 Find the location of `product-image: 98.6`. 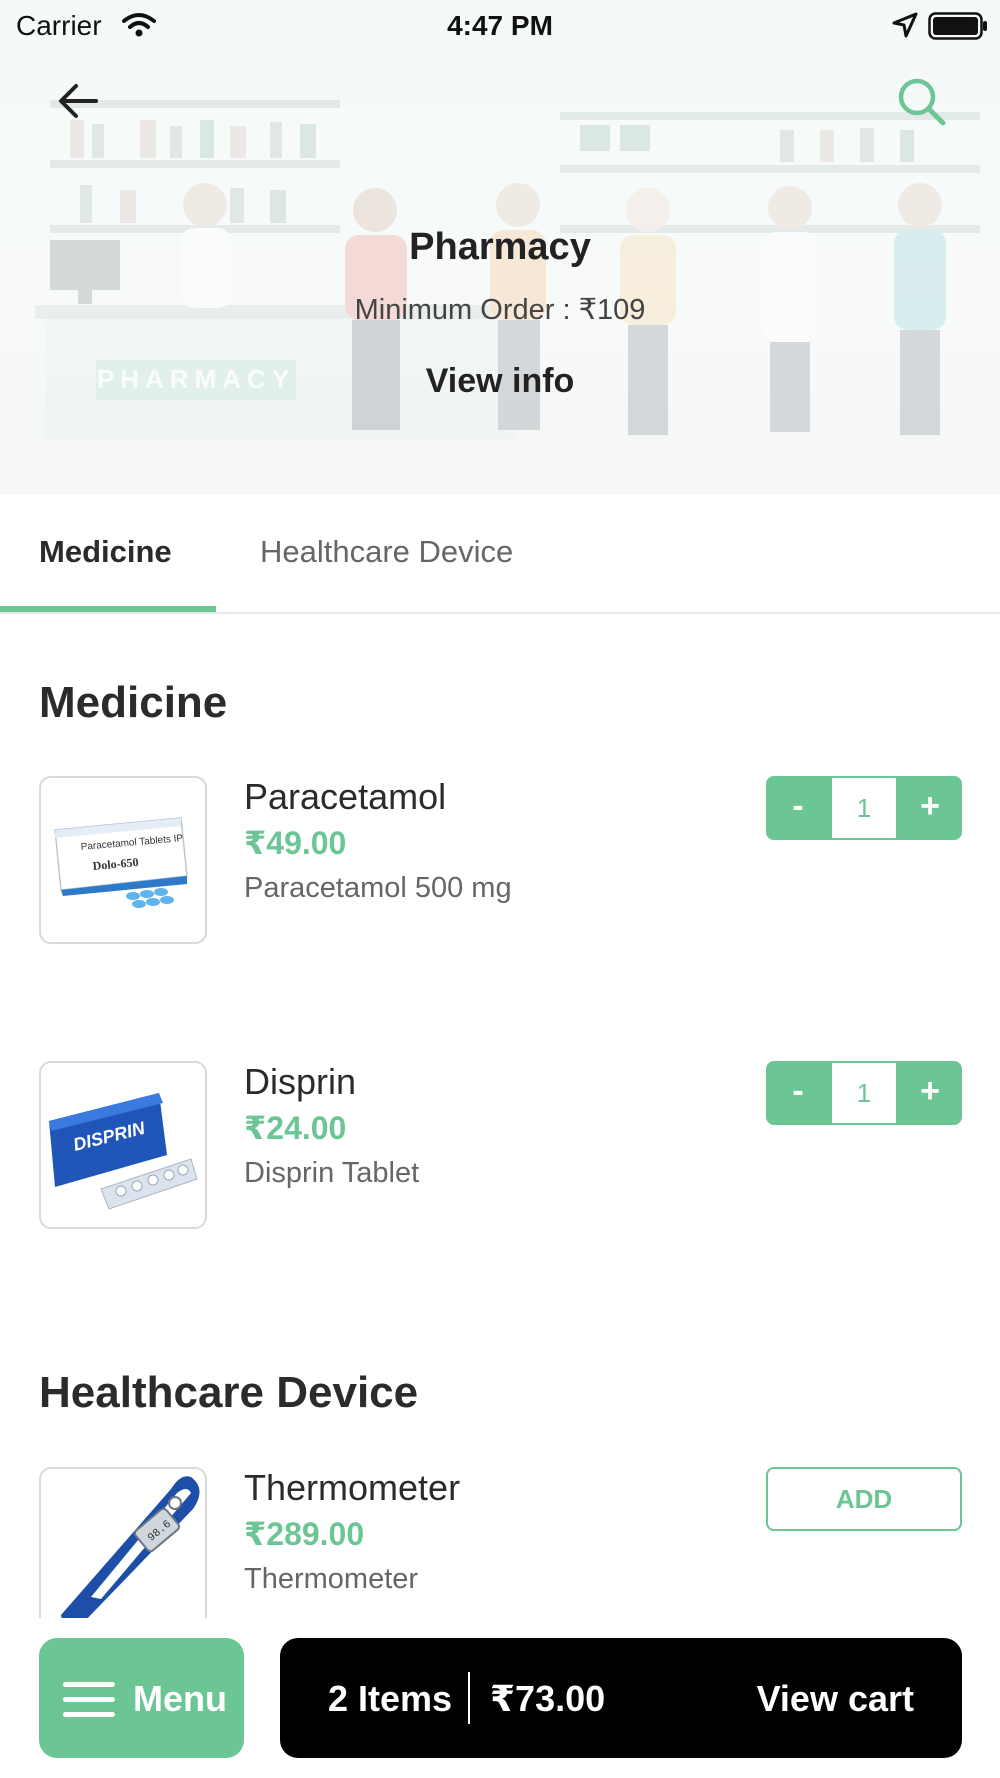

product-image: 98.6 is located at coordinates (123, 1551).